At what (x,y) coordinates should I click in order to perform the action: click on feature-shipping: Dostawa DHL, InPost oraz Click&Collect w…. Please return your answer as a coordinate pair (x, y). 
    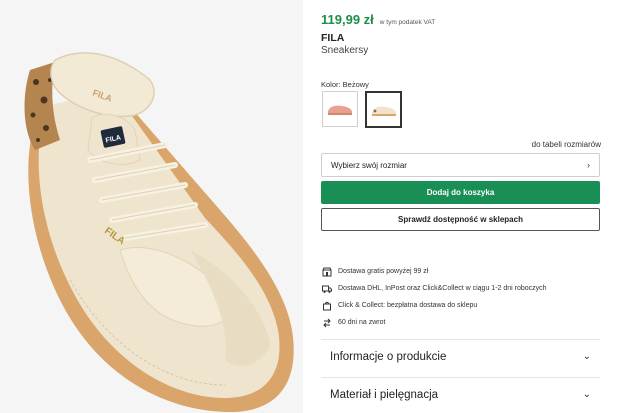
    Looking at the image, I should click on (434, 288).